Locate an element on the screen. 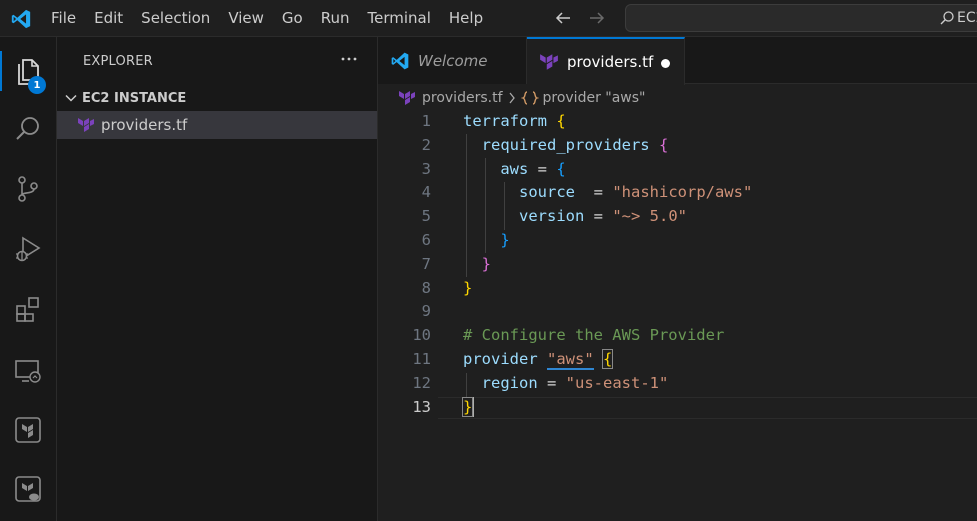 The image size is (977, 521). line-number: 3 is located at coordinates (426, 168).